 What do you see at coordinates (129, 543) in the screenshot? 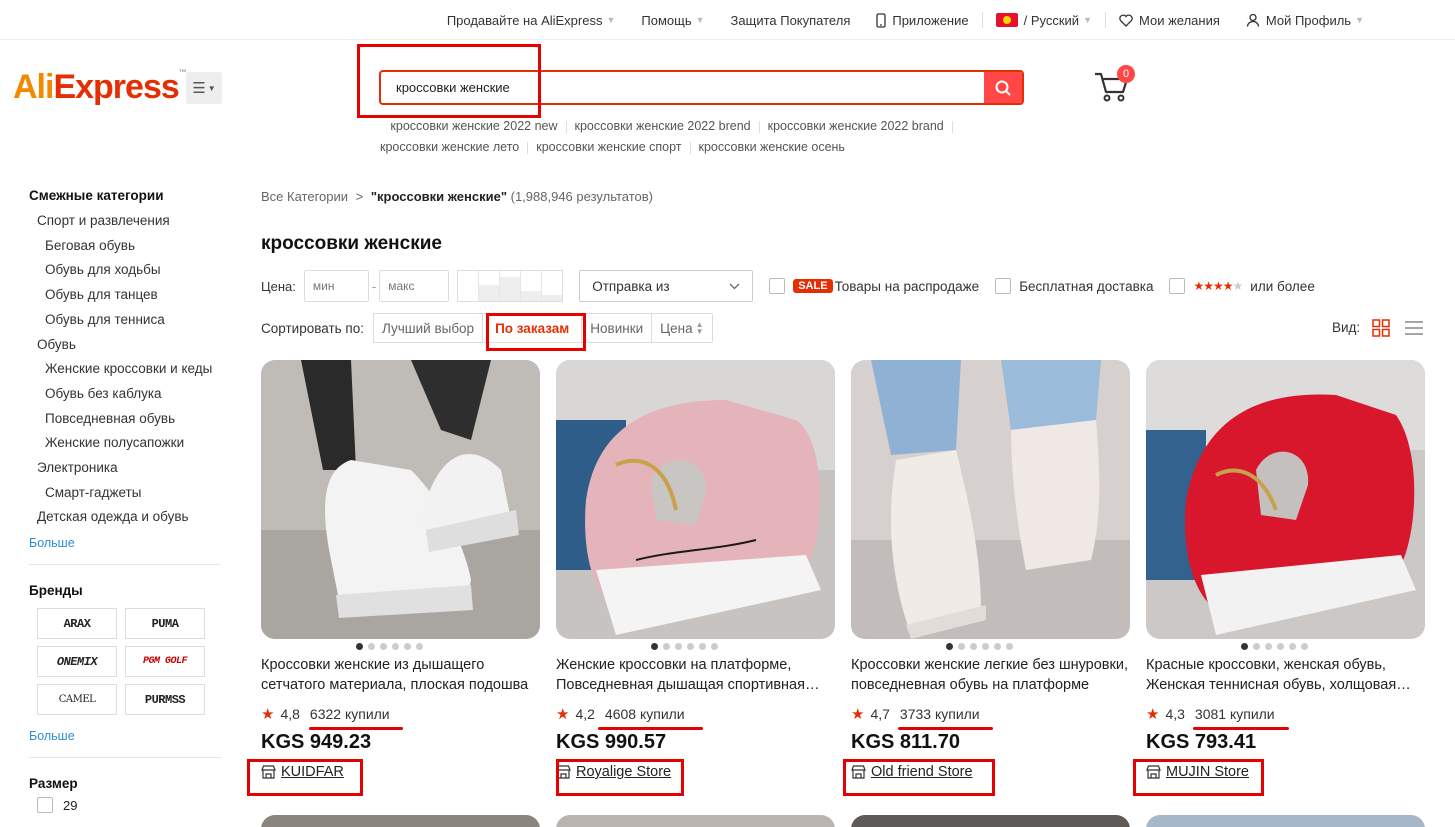
I see `categories-more-link: Больше` at bounding box center [129, 543].